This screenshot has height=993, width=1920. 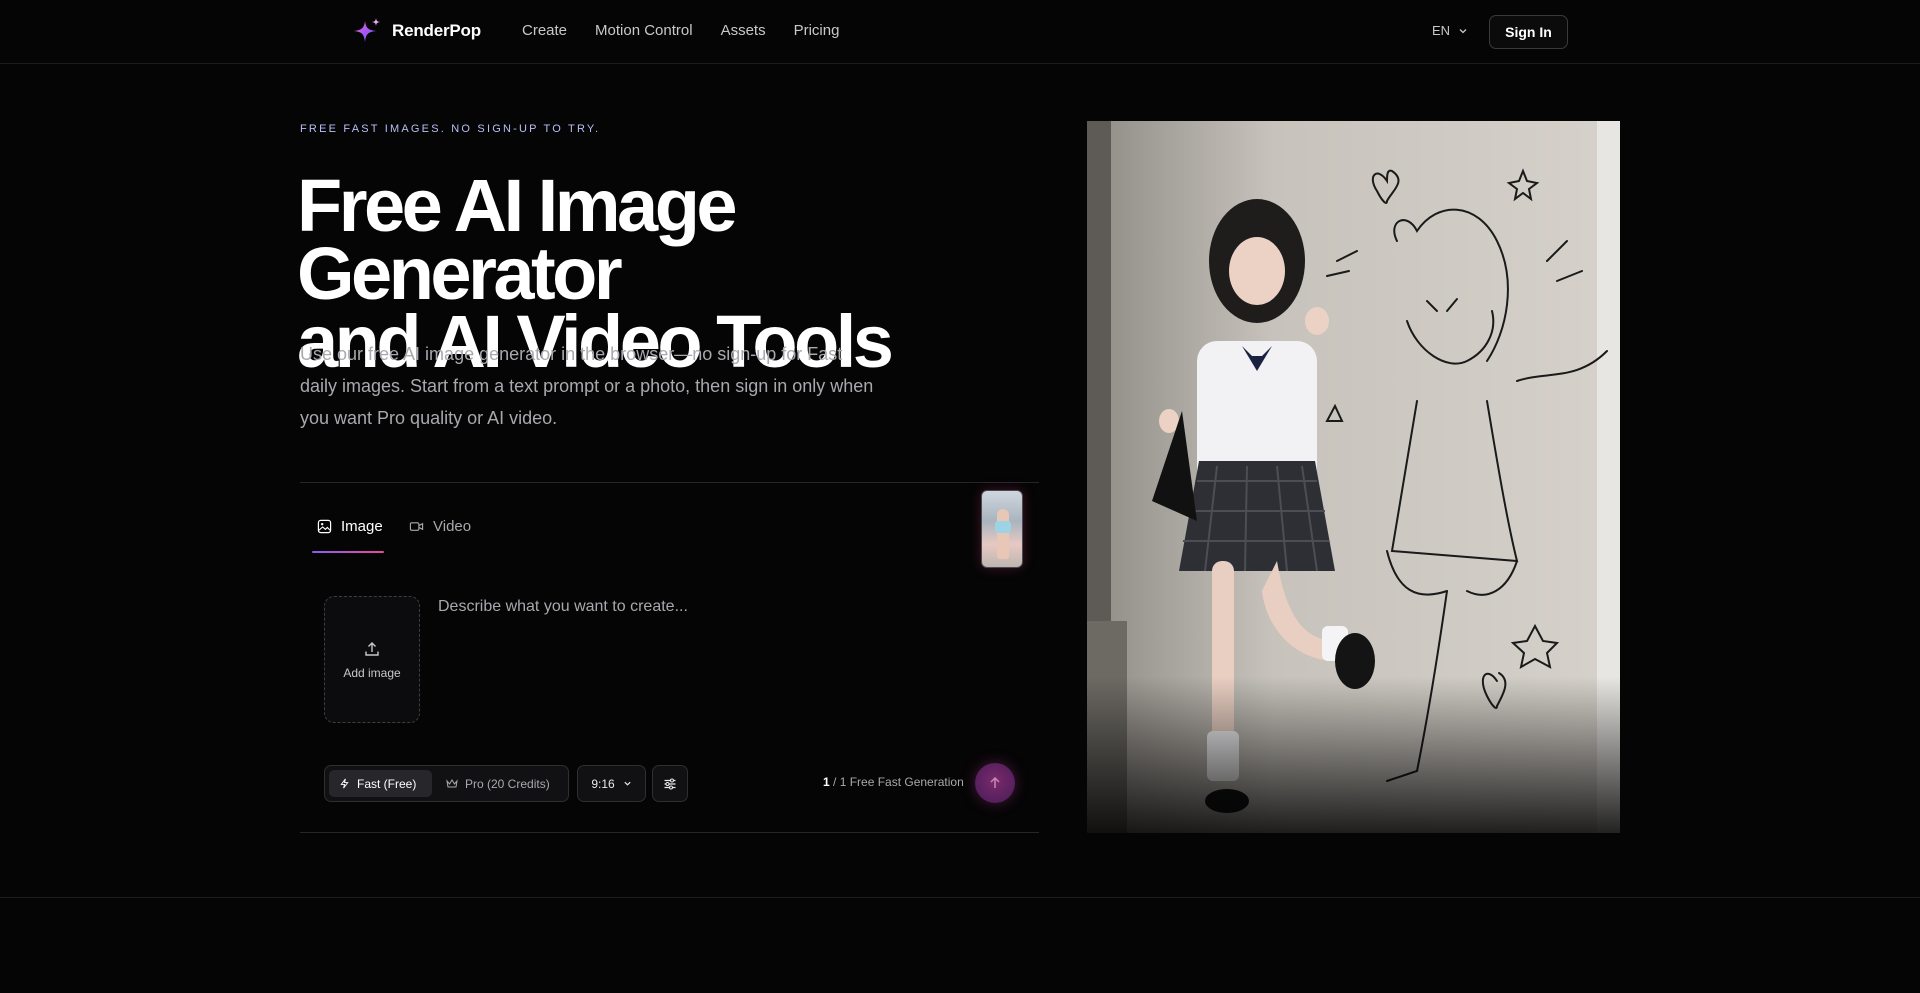 I want to click on aspect-ratio-value: 9:16, so click(x=603, y=783).